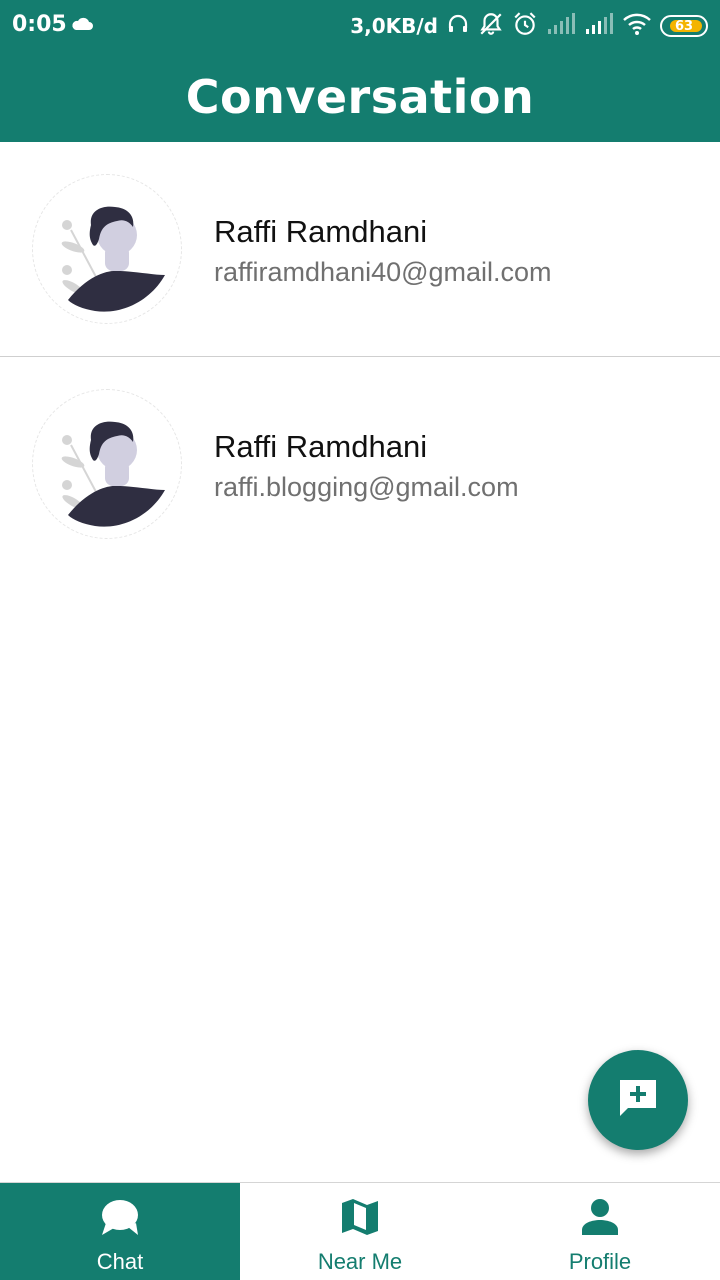  I want to click on app-bar: Conversation, so click(360, 97).